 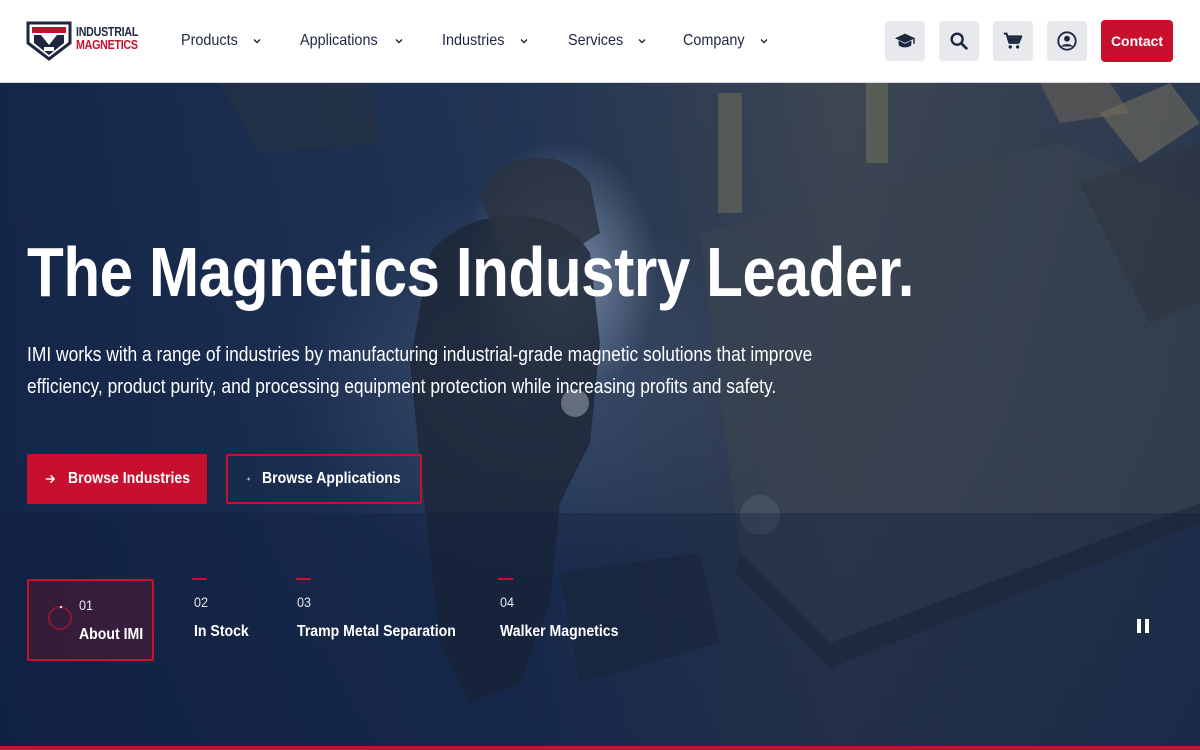 I want to click on slide-number: 01, so click(x=86, y=605).